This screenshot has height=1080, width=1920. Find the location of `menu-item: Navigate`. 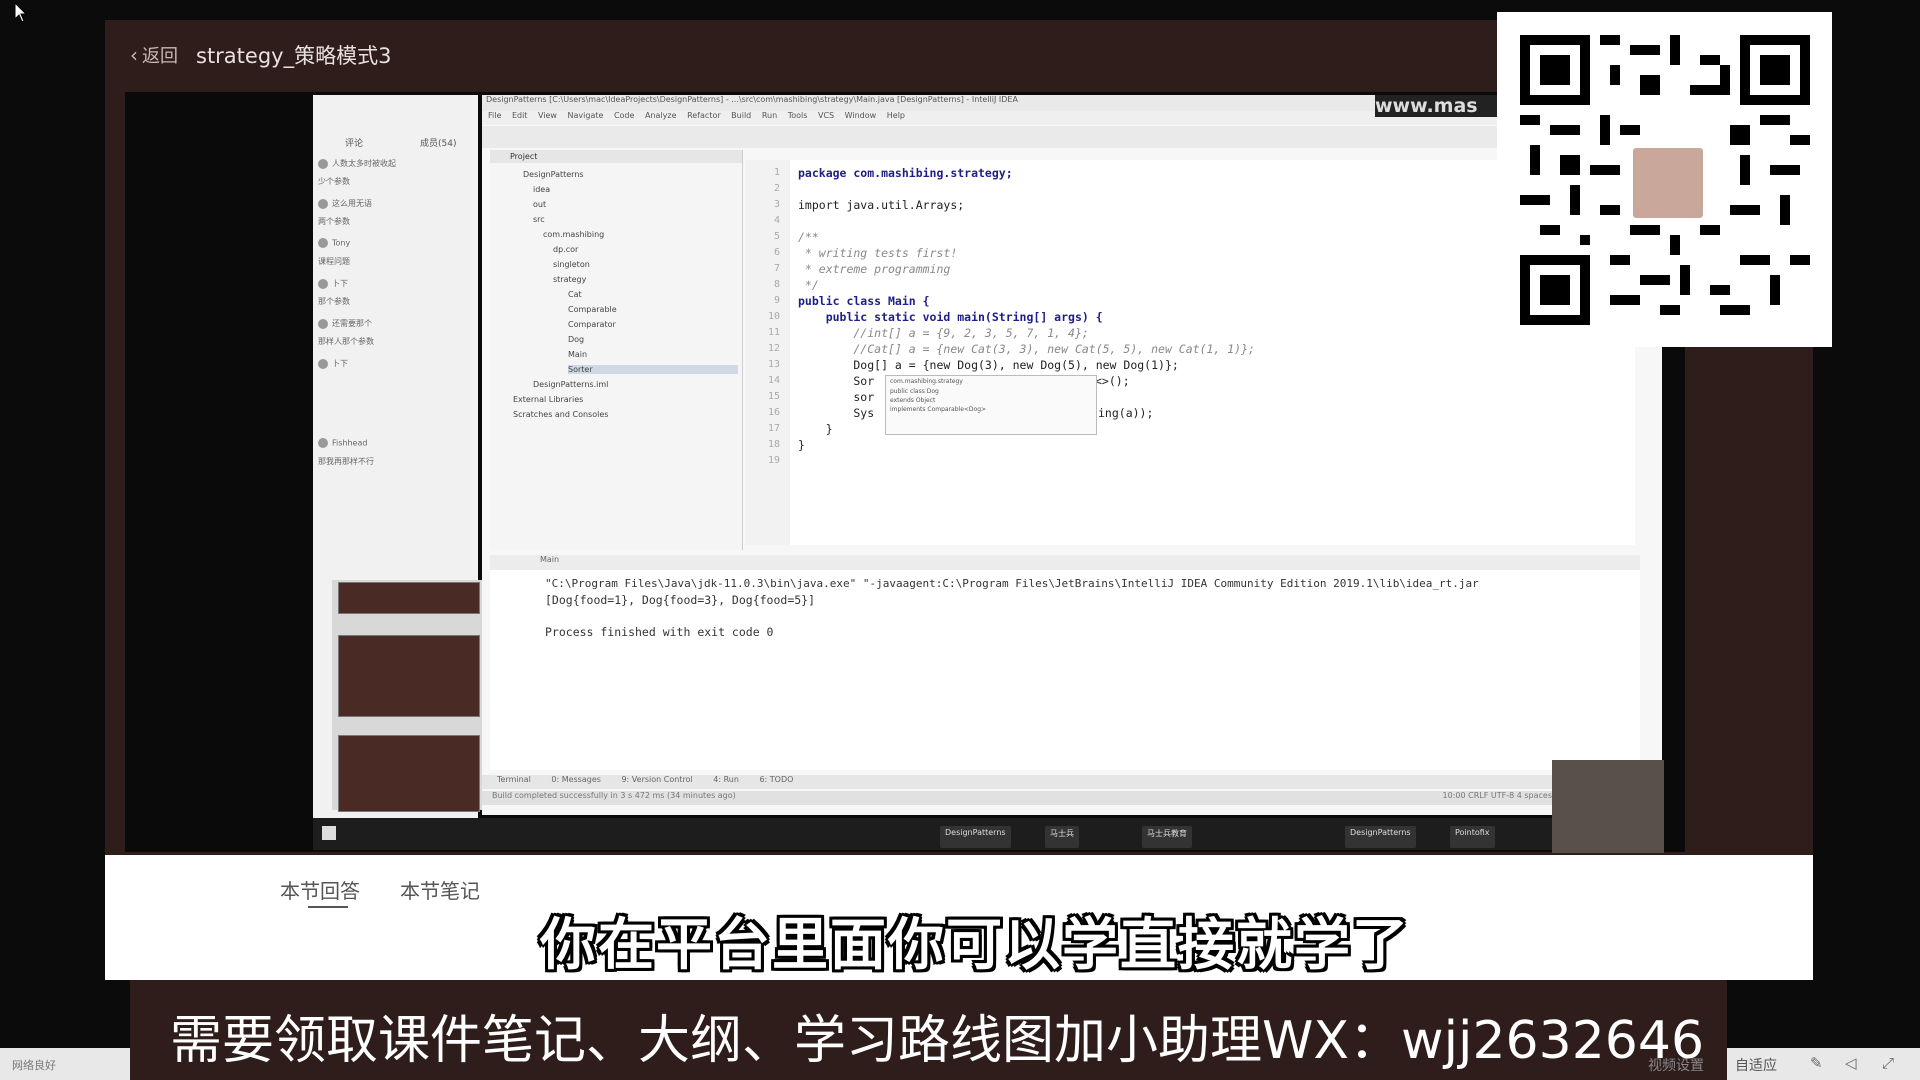

menu-item: Navigate is located at coordinates (586, 115).